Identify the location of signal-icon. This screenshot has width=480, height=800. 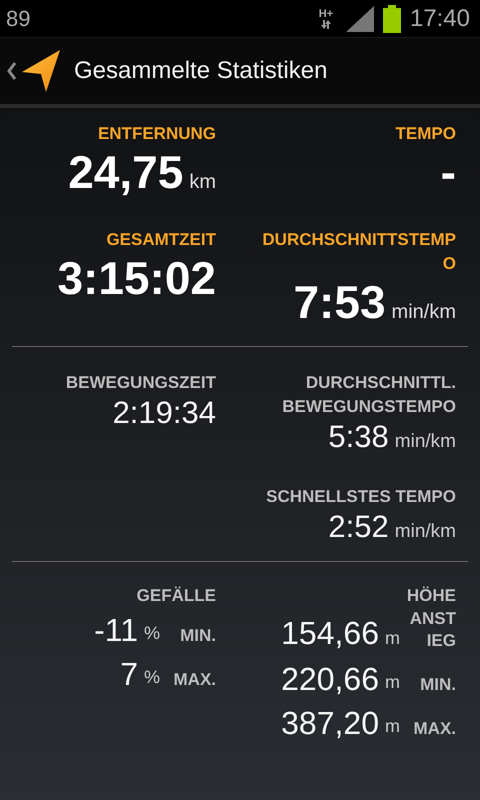
(360, 19).